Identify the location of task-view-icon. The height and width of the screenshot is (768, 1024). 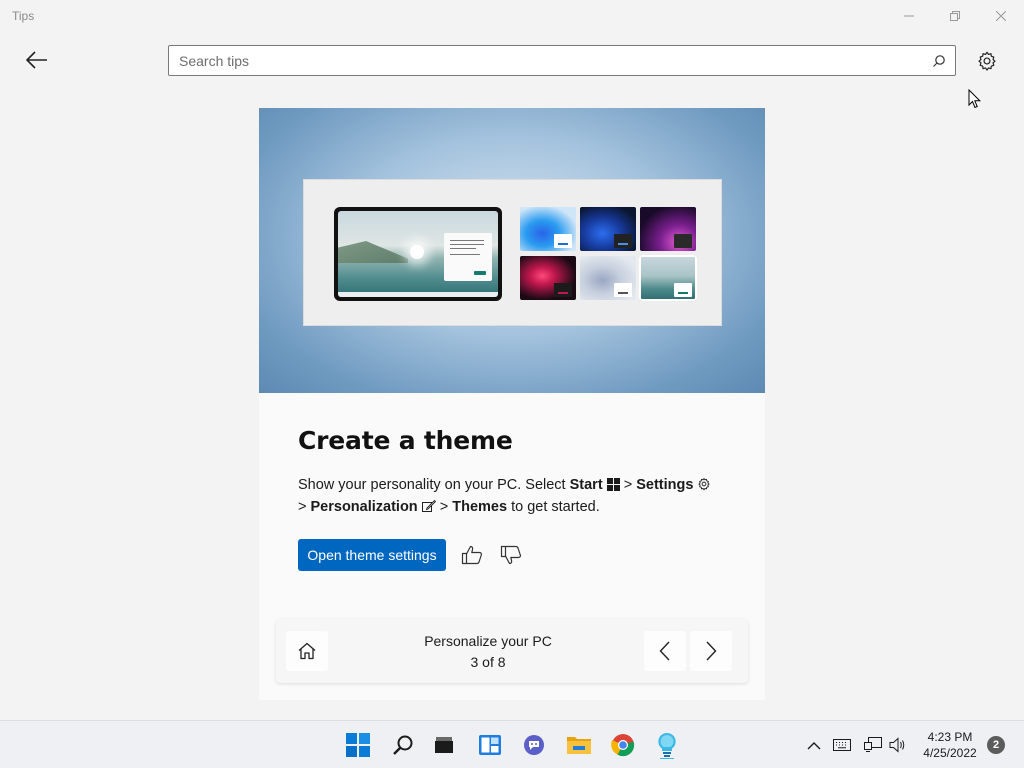
(444, 745).